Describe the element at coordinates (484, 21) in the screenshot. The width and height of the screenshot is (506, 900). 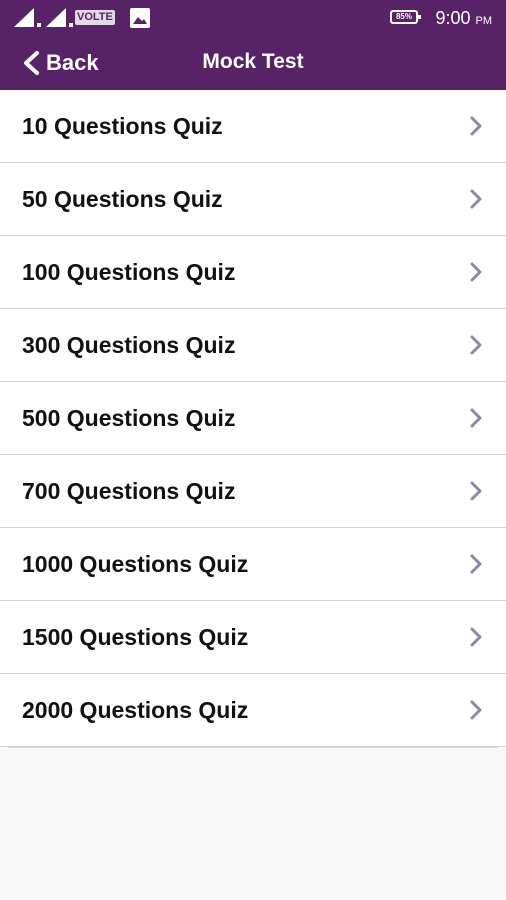
I see `clock-ampm: PM` at that location.